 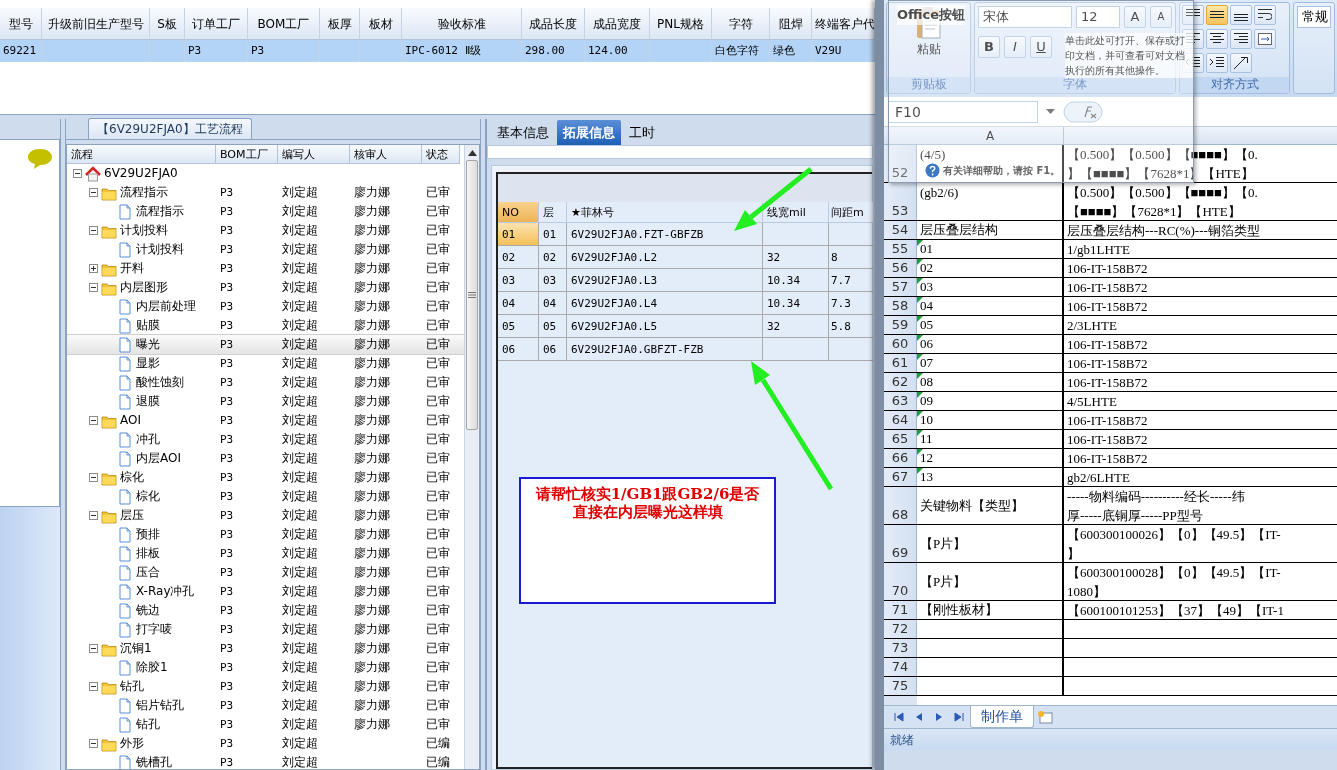 I want to click on tree-row: 内层前处理 P3 刘定超 廖力娜 已审, so click(x=265, y=306).